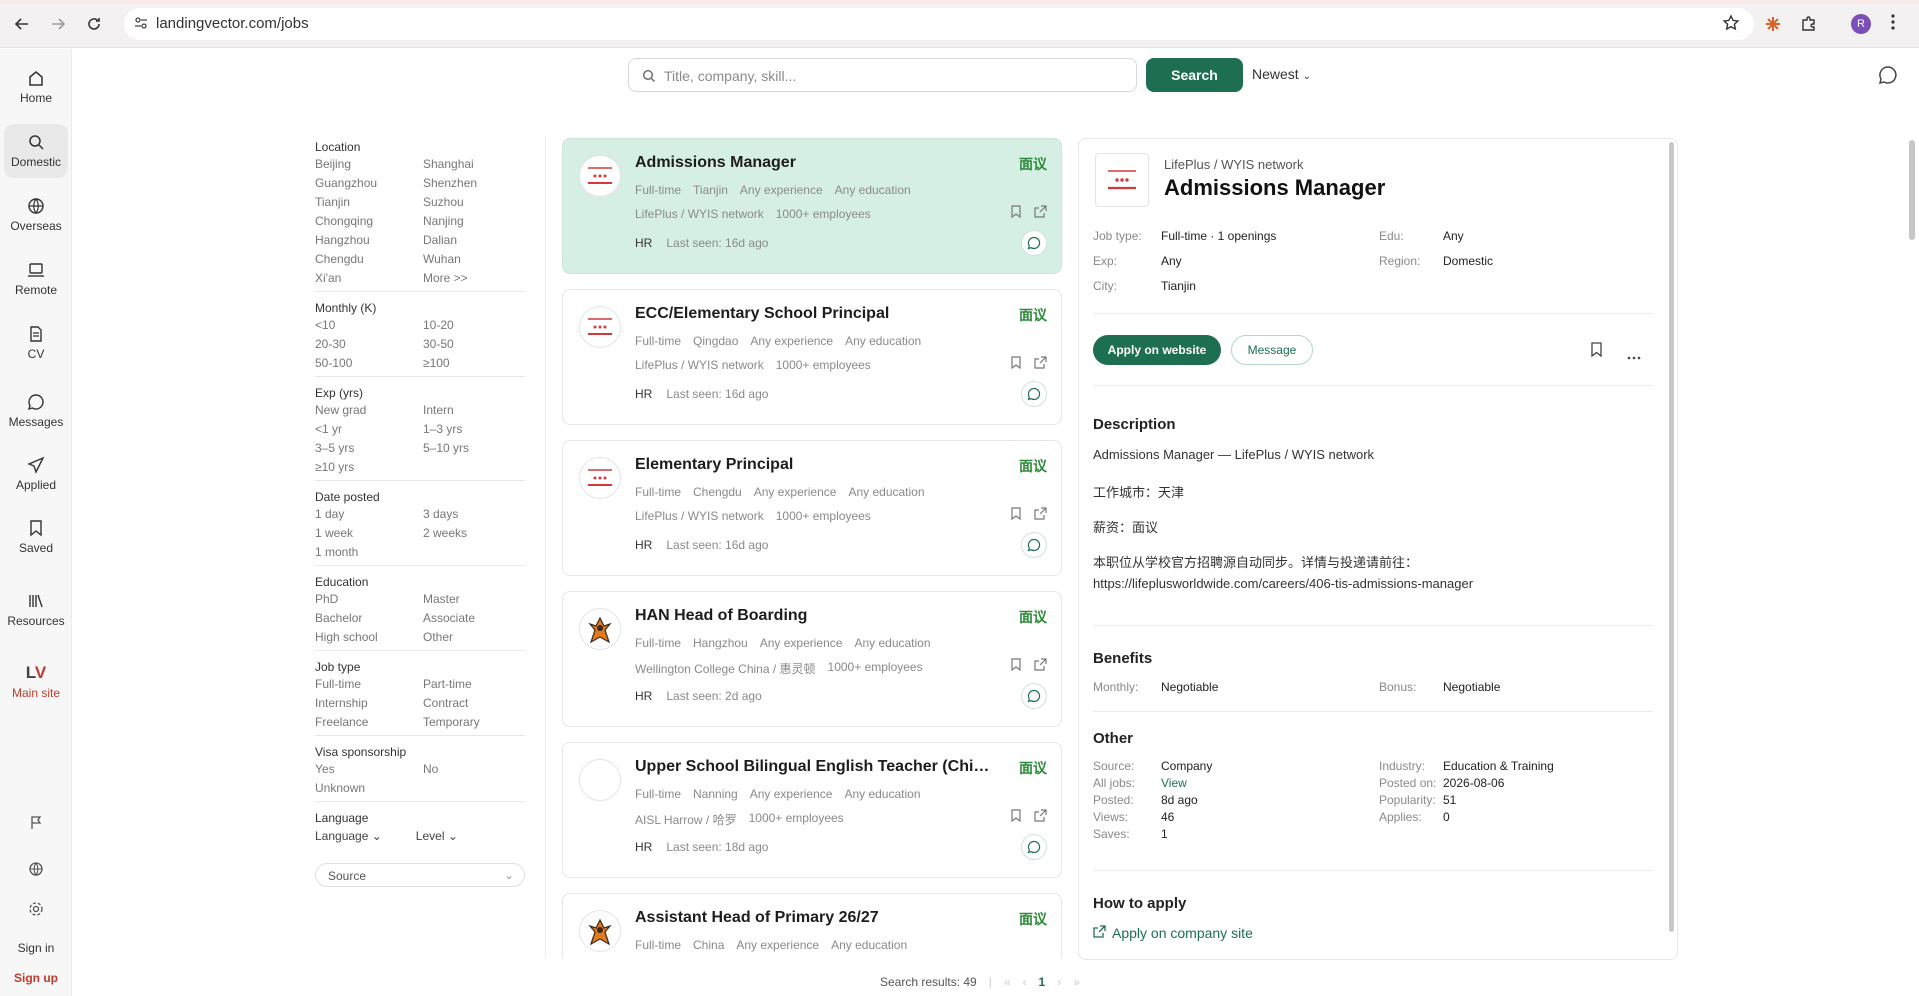 This screenshot has height=996, width=1919. What do you see at coordinates (474, 448) in the screenshot?
I see `filter-option: 5–10 yrs` at bounding box center [474, 448].